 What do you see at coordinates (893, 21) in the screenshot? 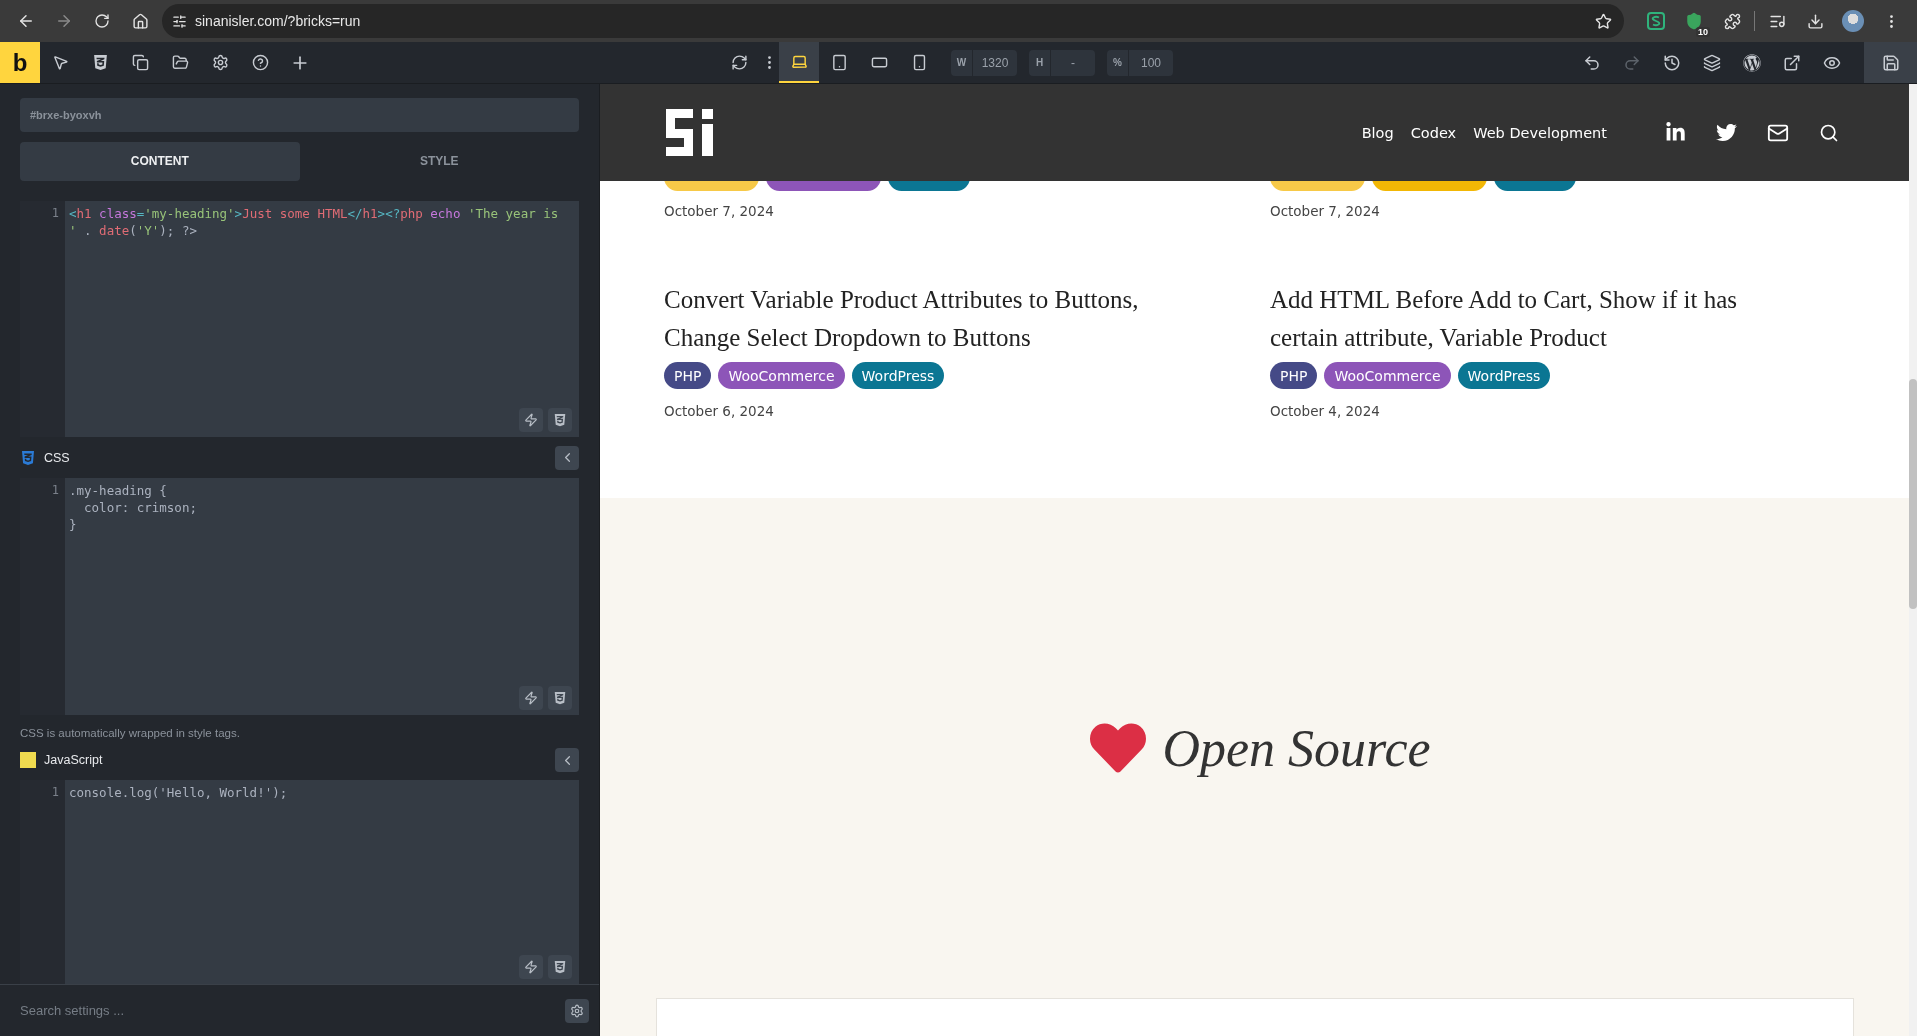
I see `address-bar: sinanisler.com/?bricks=run` at bounding box center [893, 21].